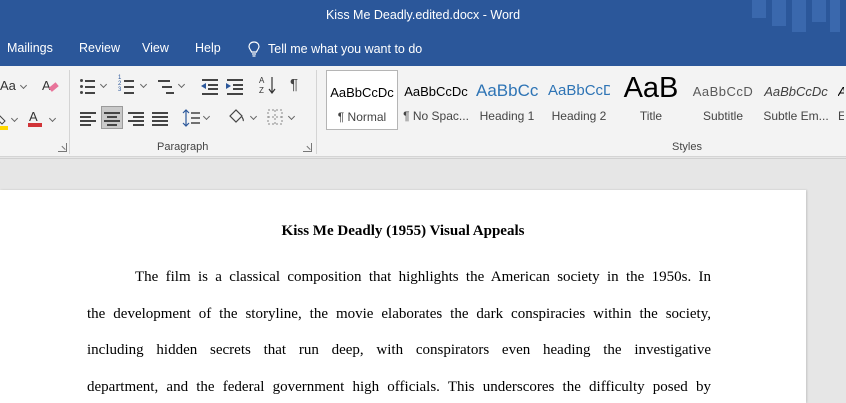  Describe the element at coordinates (507, 116) in the screenshot. I see `style-label: Heading 1` at that location.